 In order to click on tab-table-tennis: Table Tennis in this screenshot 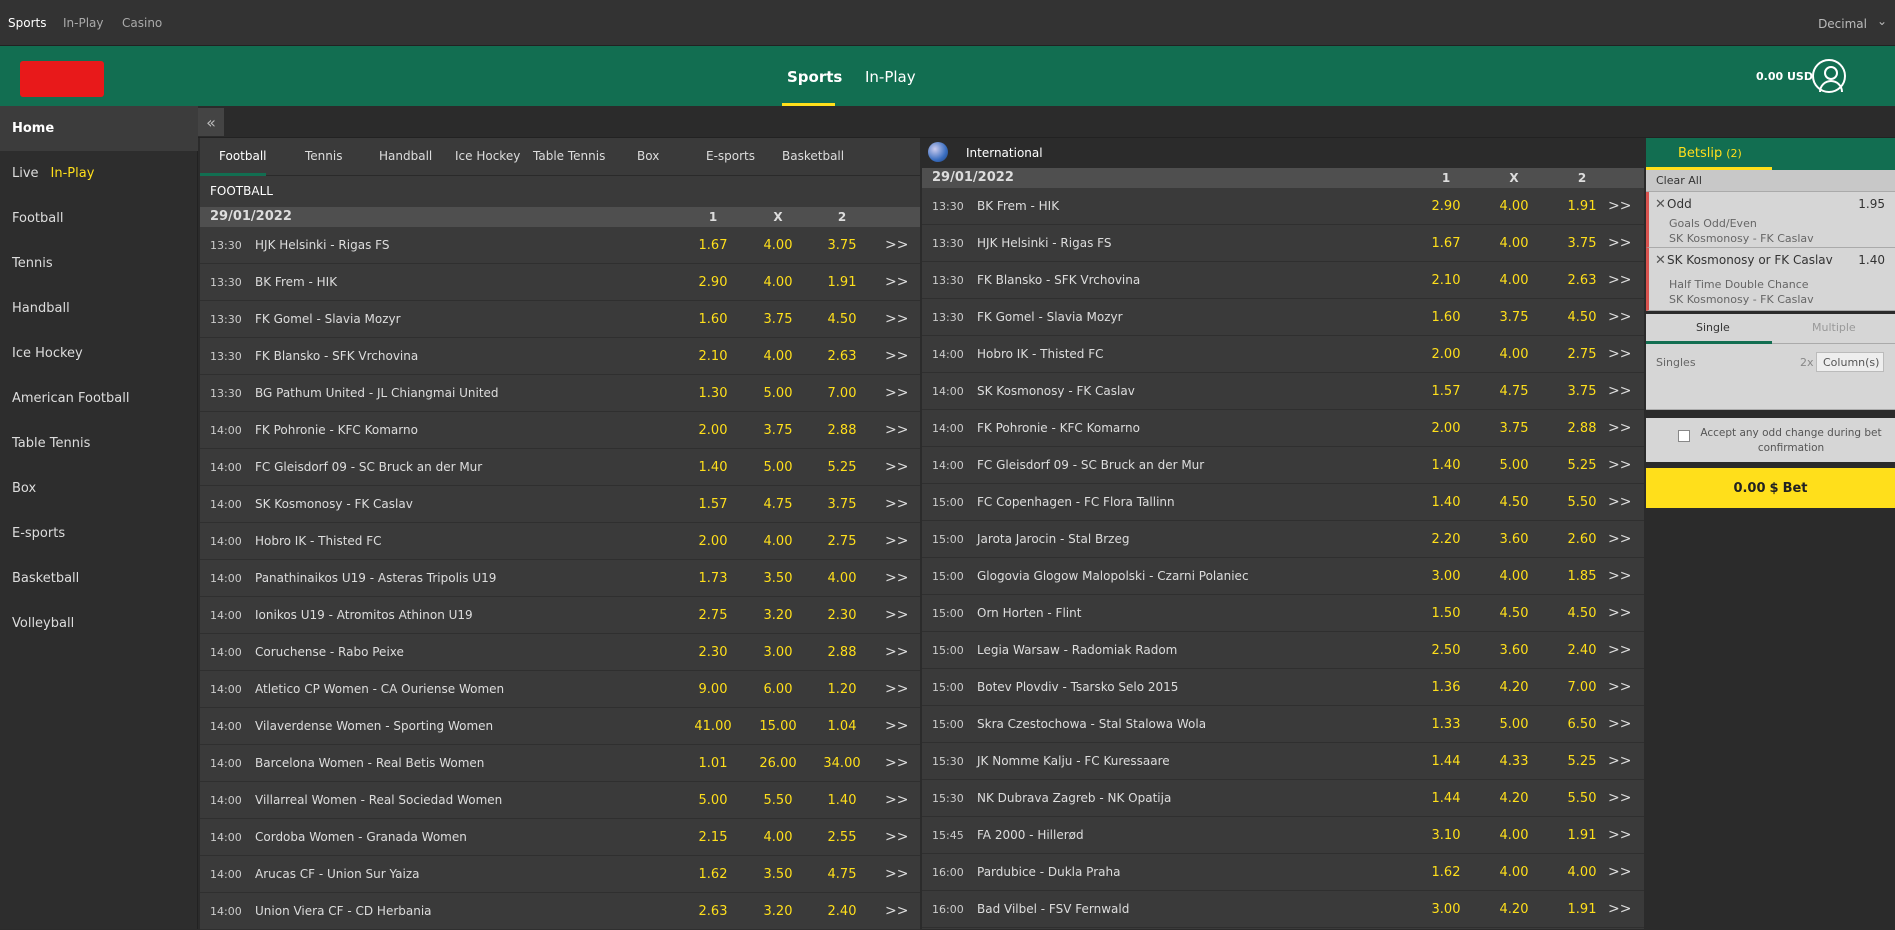, I will do `click(569, 156)`.